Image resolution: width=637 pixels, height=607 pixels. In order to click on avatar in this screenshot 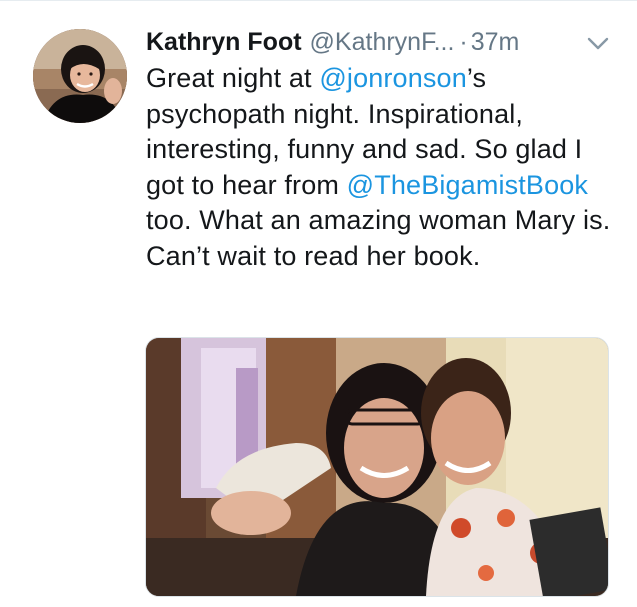, I will do `click(80, 76)`.